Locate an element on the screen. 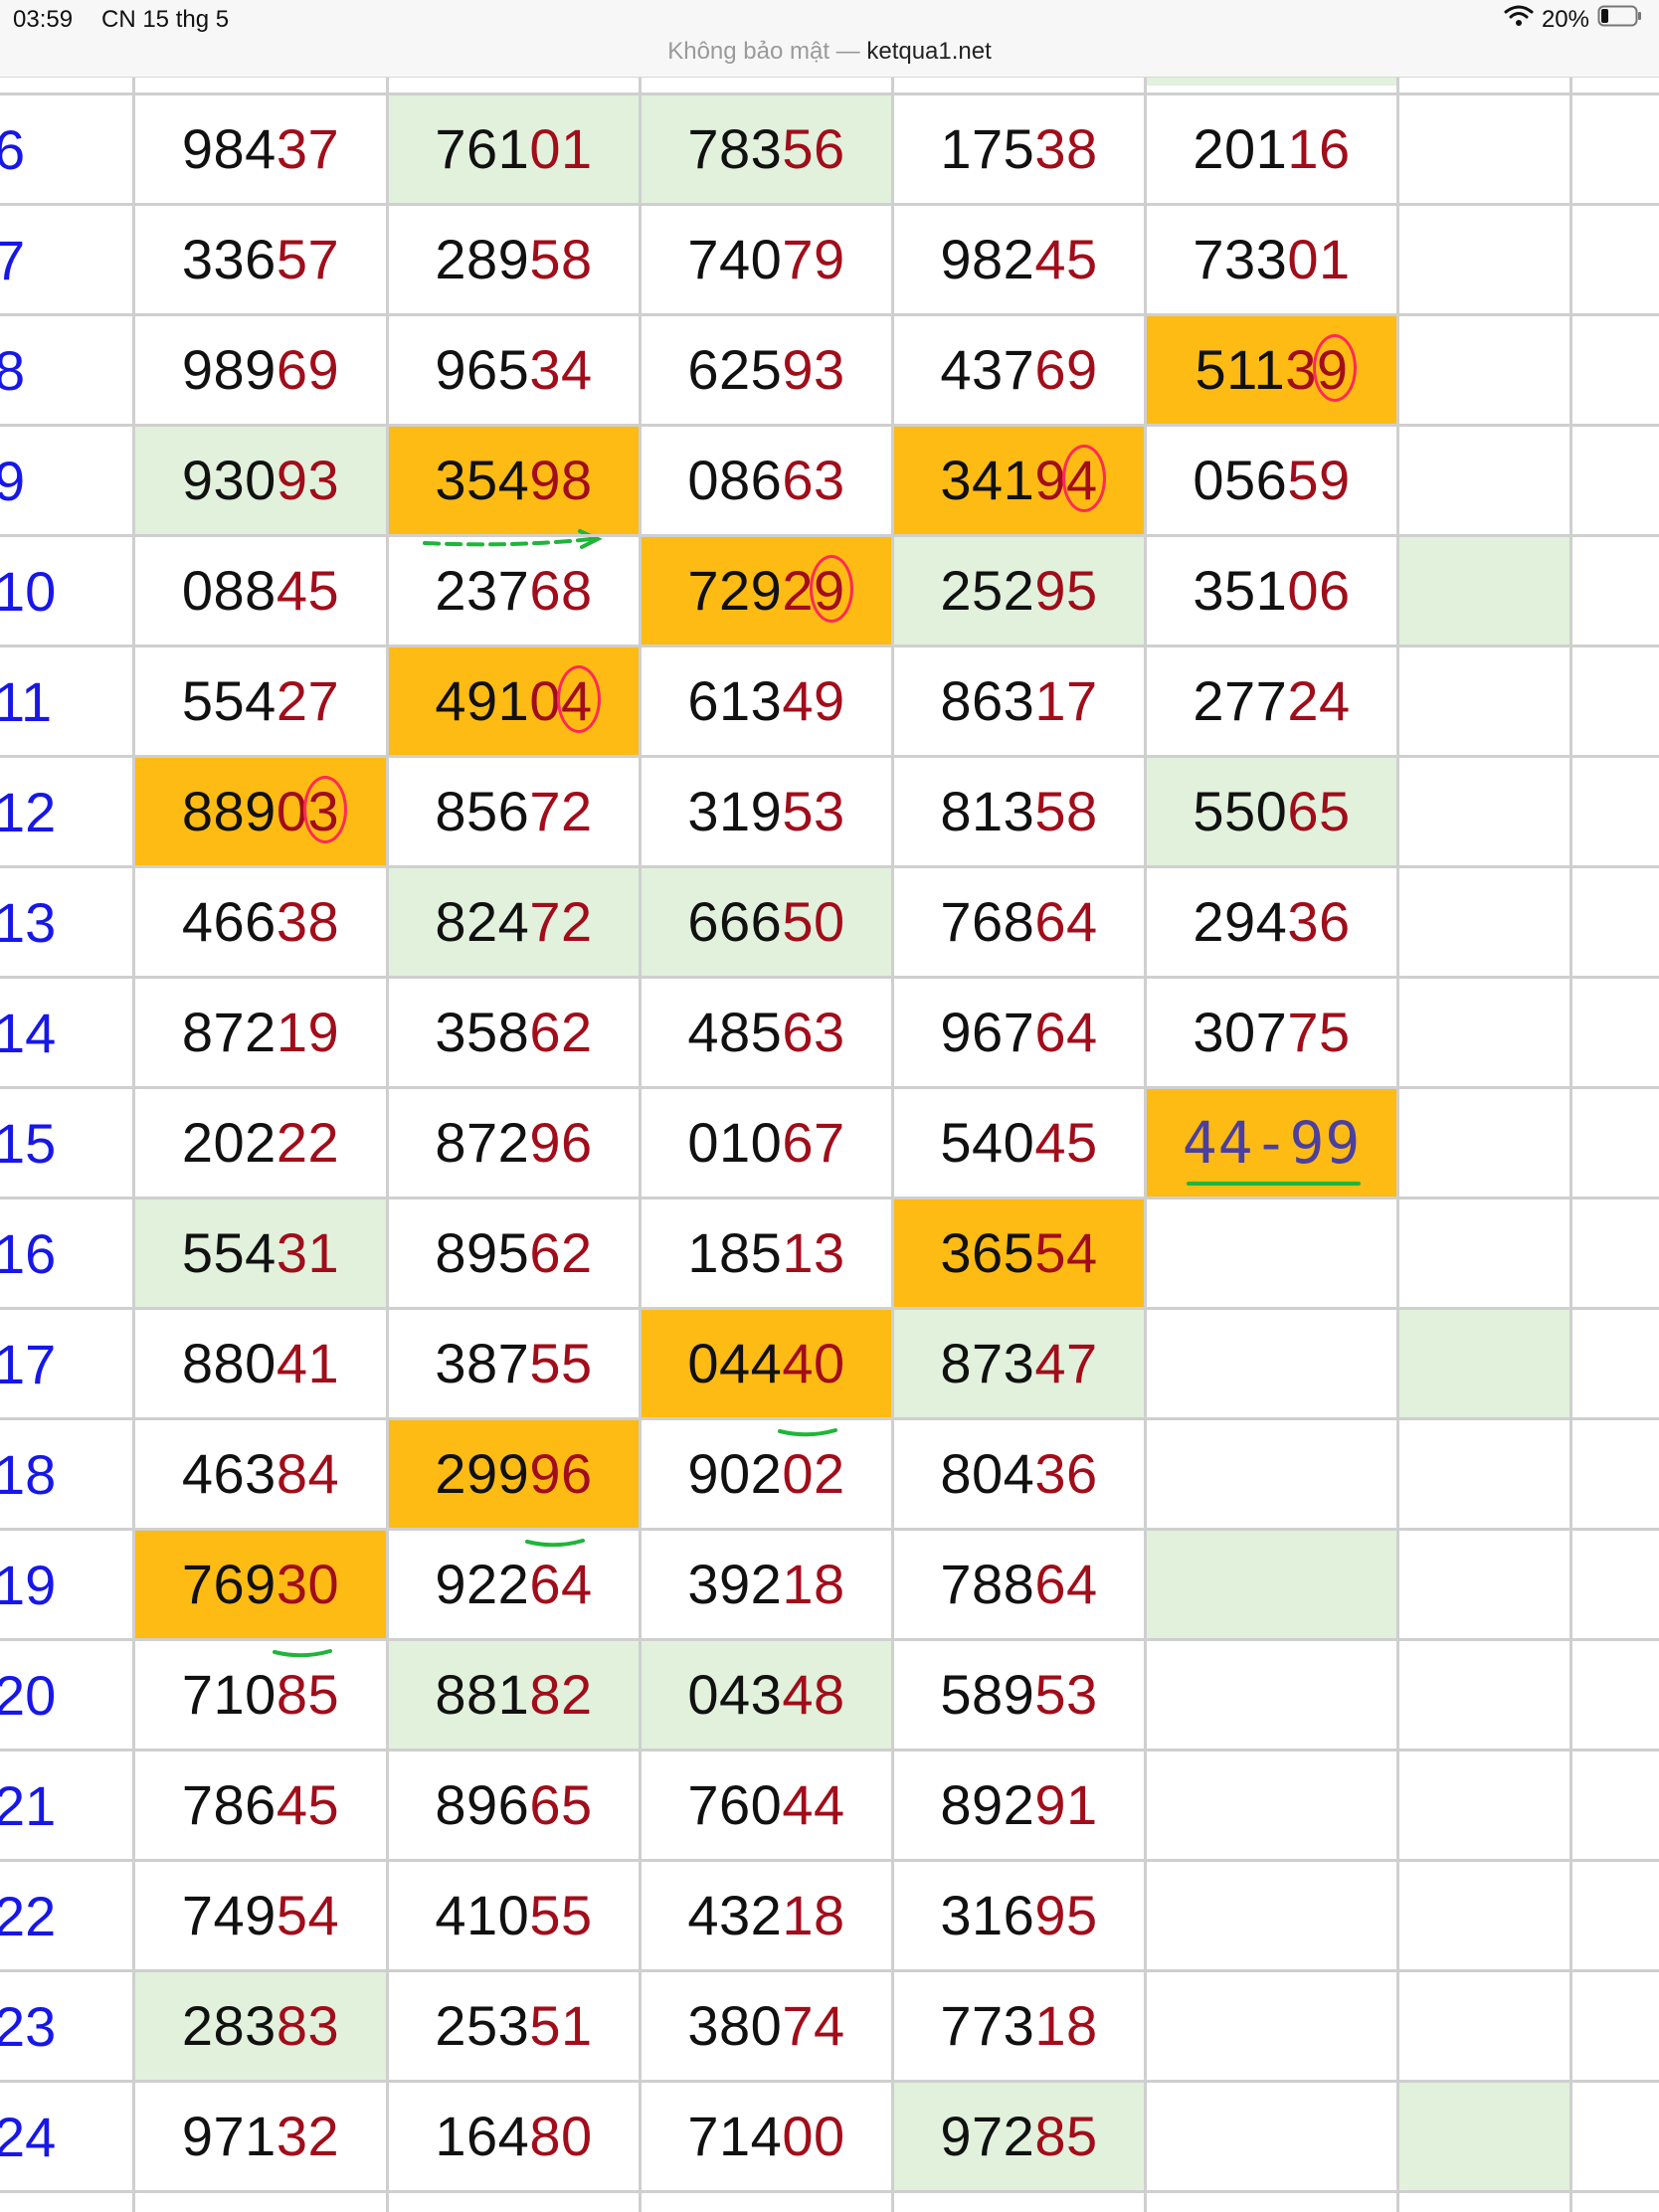 This screenshot has width=1659, height=2212. head-digits: 749 is located at coordinates (228, 1915).